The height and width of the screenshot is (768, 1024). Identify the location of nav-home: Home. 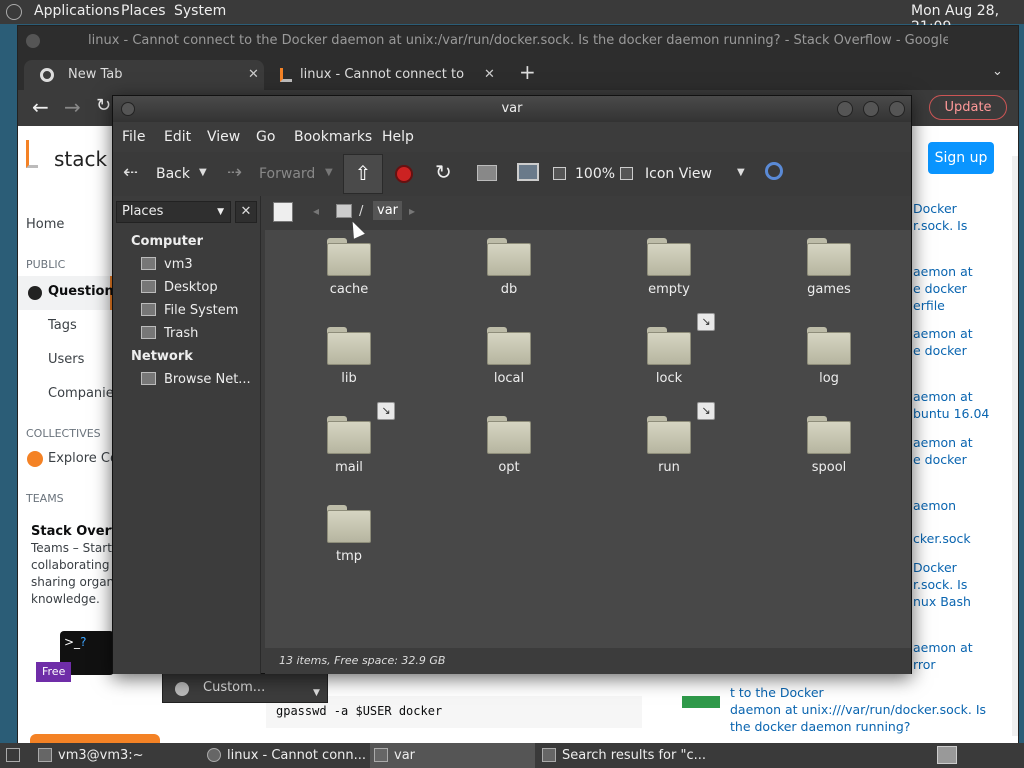
(45, 224).